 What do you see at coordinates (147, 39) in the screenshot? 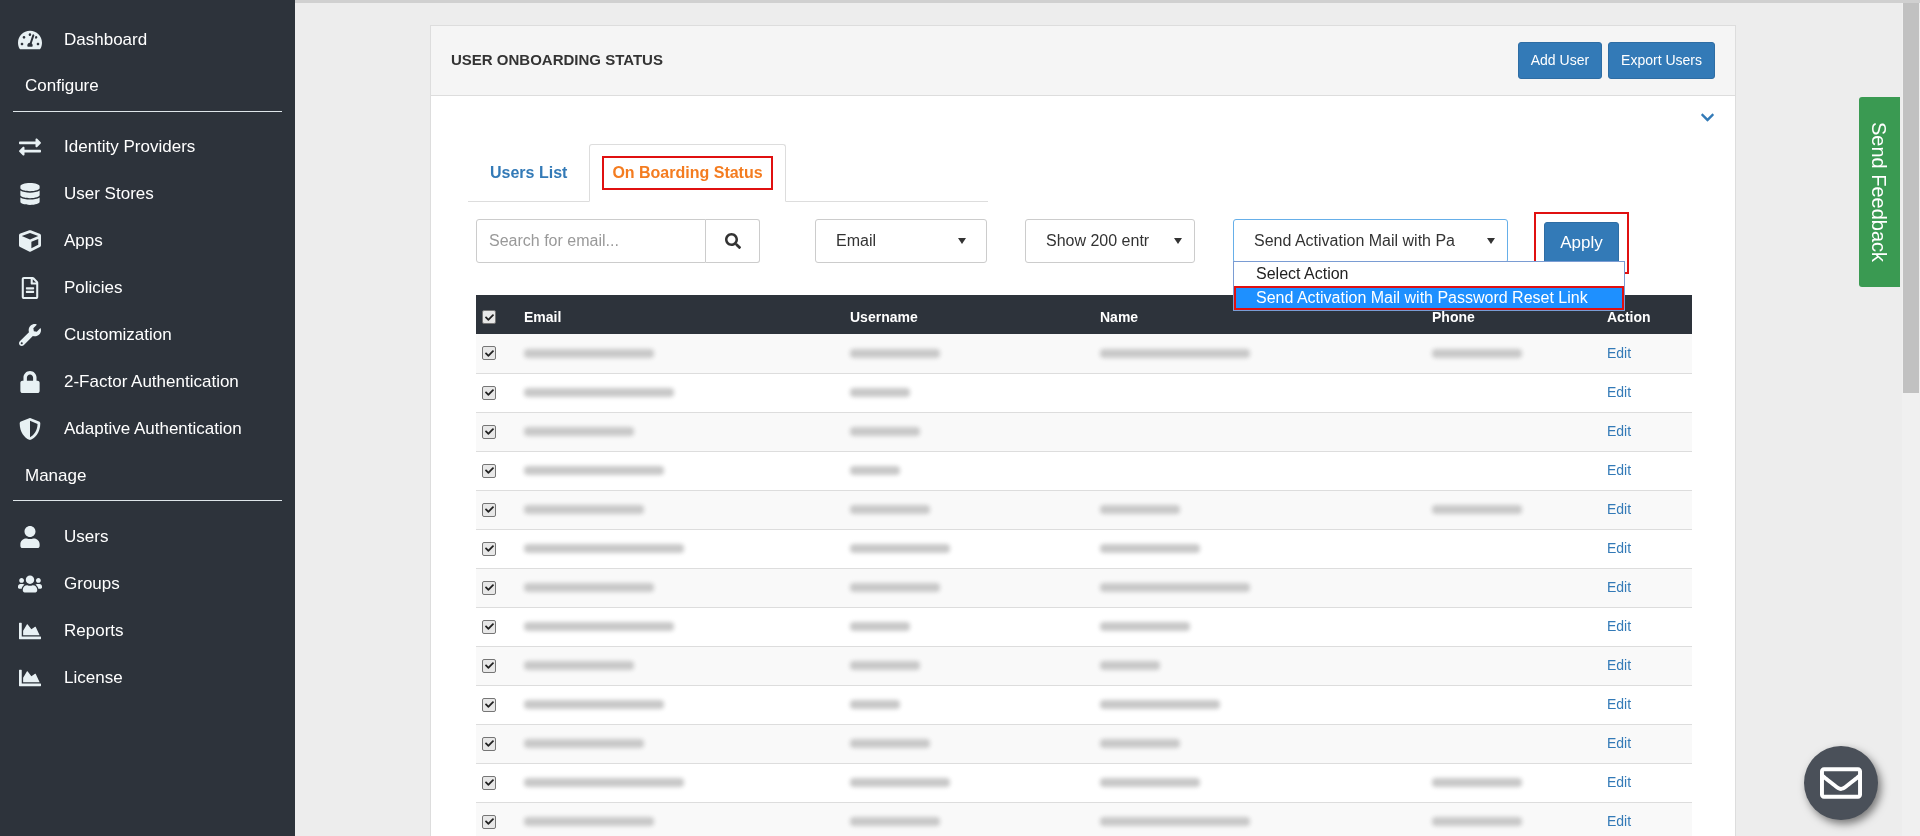
I see `sidebar-item: Dashboard` at bounding box center [147, 39].